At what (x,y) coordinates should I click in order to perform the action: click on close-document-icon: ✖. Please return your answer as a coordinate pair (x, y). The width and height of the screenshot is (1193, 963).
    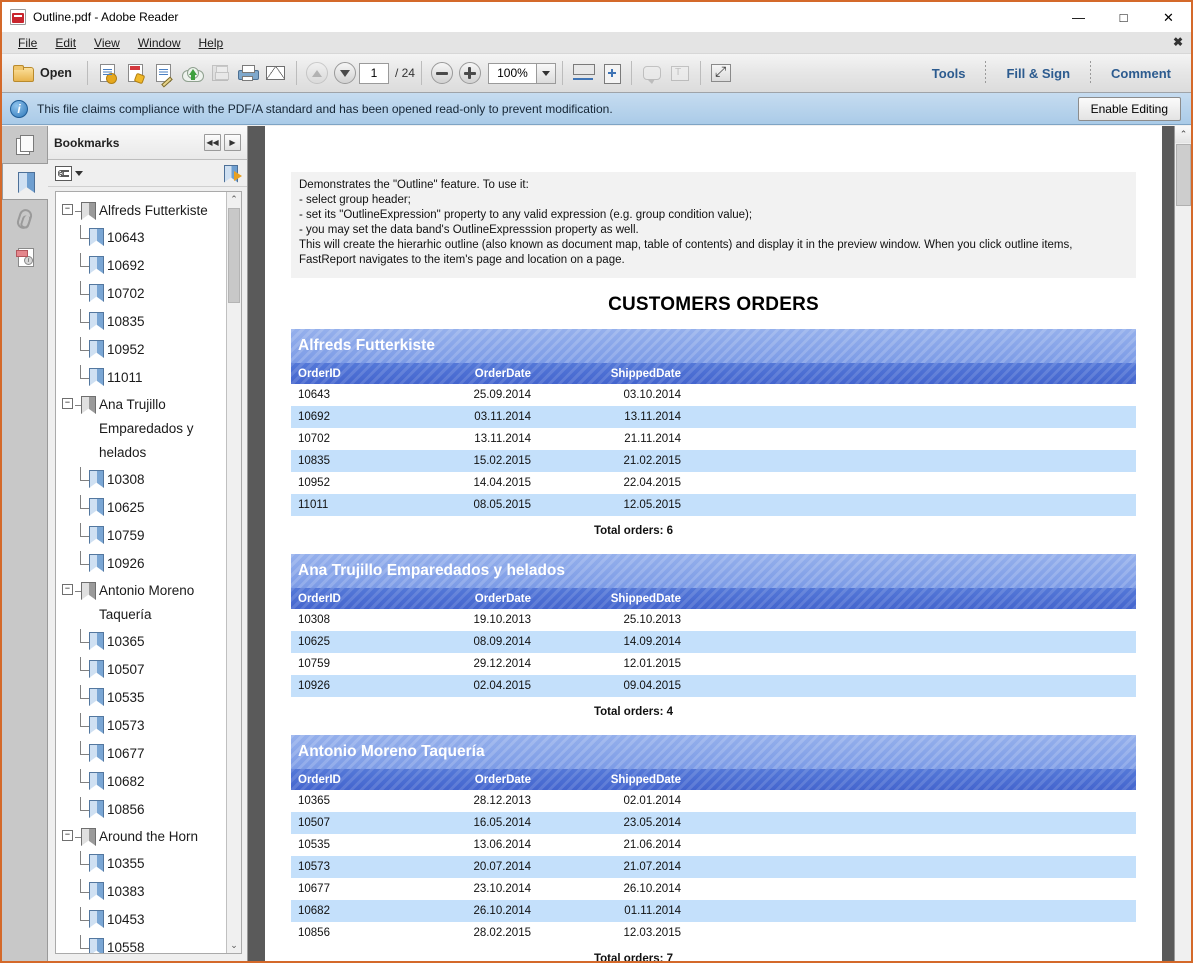
    Looking at the image, I should click on (1178, 42).